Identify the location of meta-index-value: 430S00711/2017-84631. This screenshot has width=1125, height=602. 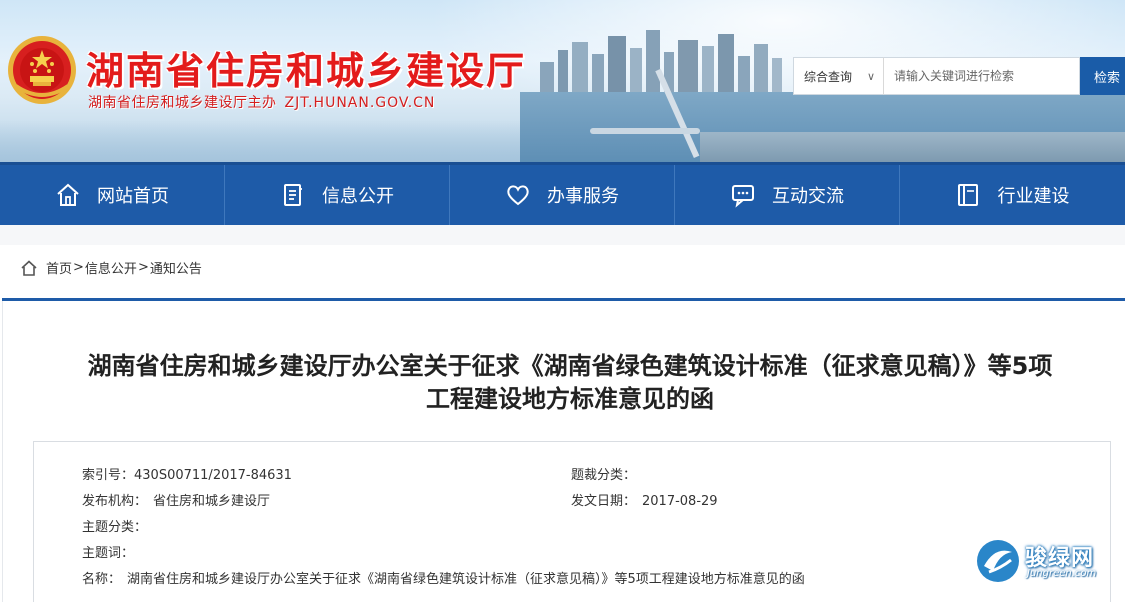
(213, 475).